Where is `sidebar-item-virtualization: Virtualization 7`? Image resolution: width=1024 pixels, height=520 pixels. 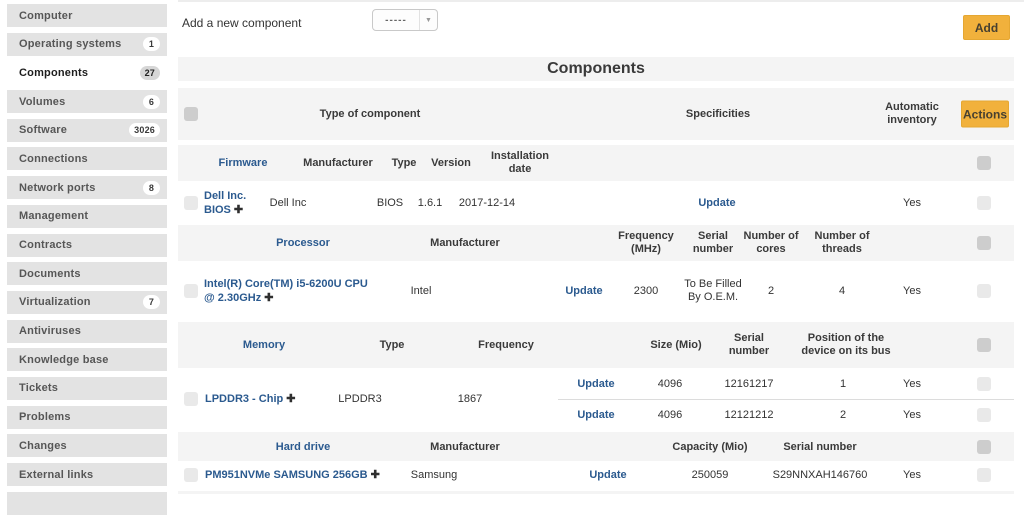
sidebar-item-virtualization: Virtualization 7 is located at coordinates (87, 302).